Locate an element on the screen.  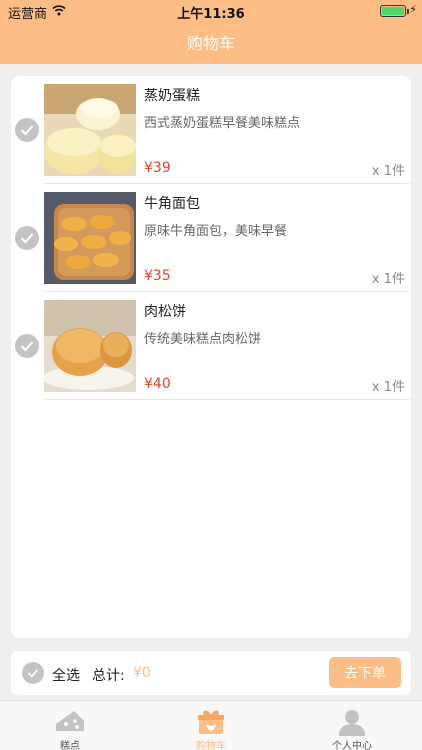
product-image-steamed-cake is located at coordinates (90, 130).